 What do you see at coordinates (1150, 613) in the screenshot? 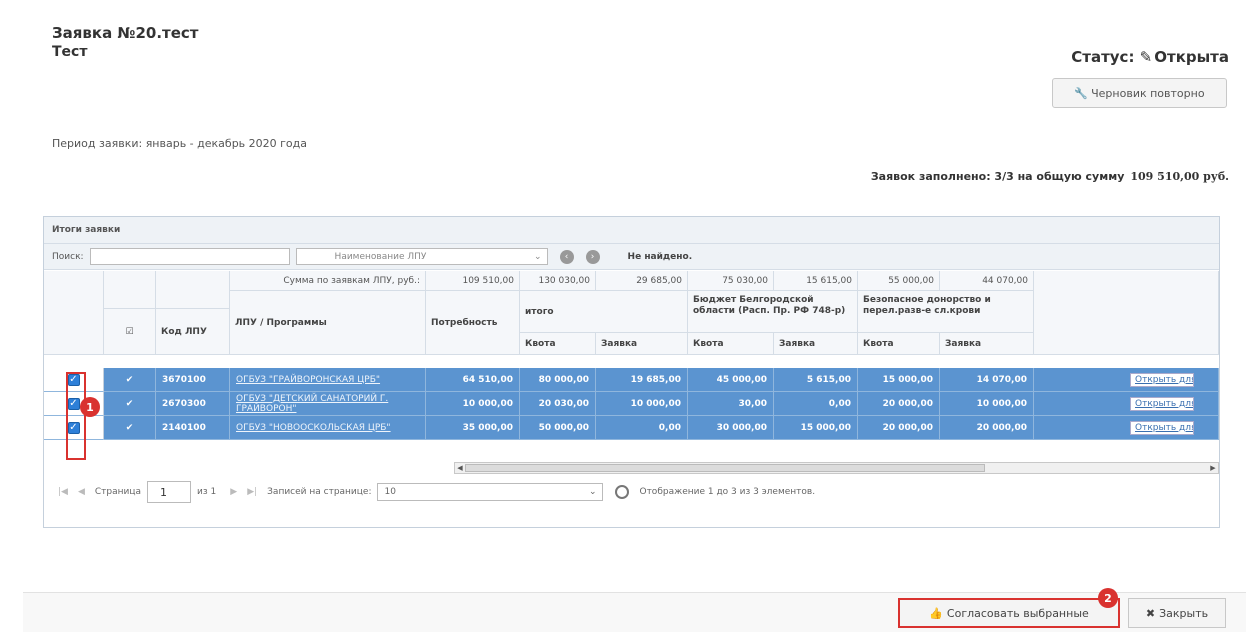
I see `close-icon: ✖` at bounding box center [1150, 613].